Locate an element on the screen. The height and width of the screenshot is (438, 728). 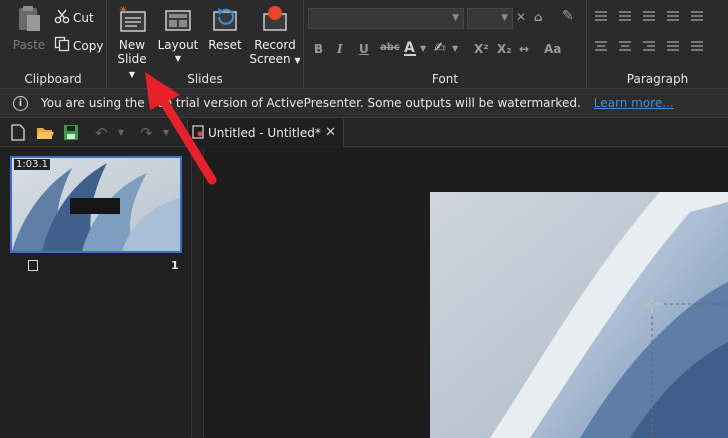
paragraph-group-label: Paragraph is located at coordinates (657, 79).